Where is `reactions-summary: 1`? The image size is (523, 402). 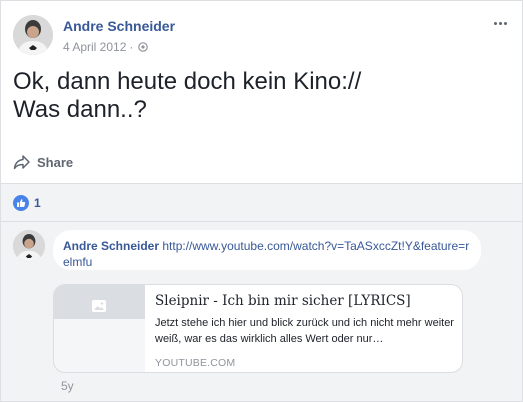 reactions-summary: 1 is located at coordinates (27, 203).